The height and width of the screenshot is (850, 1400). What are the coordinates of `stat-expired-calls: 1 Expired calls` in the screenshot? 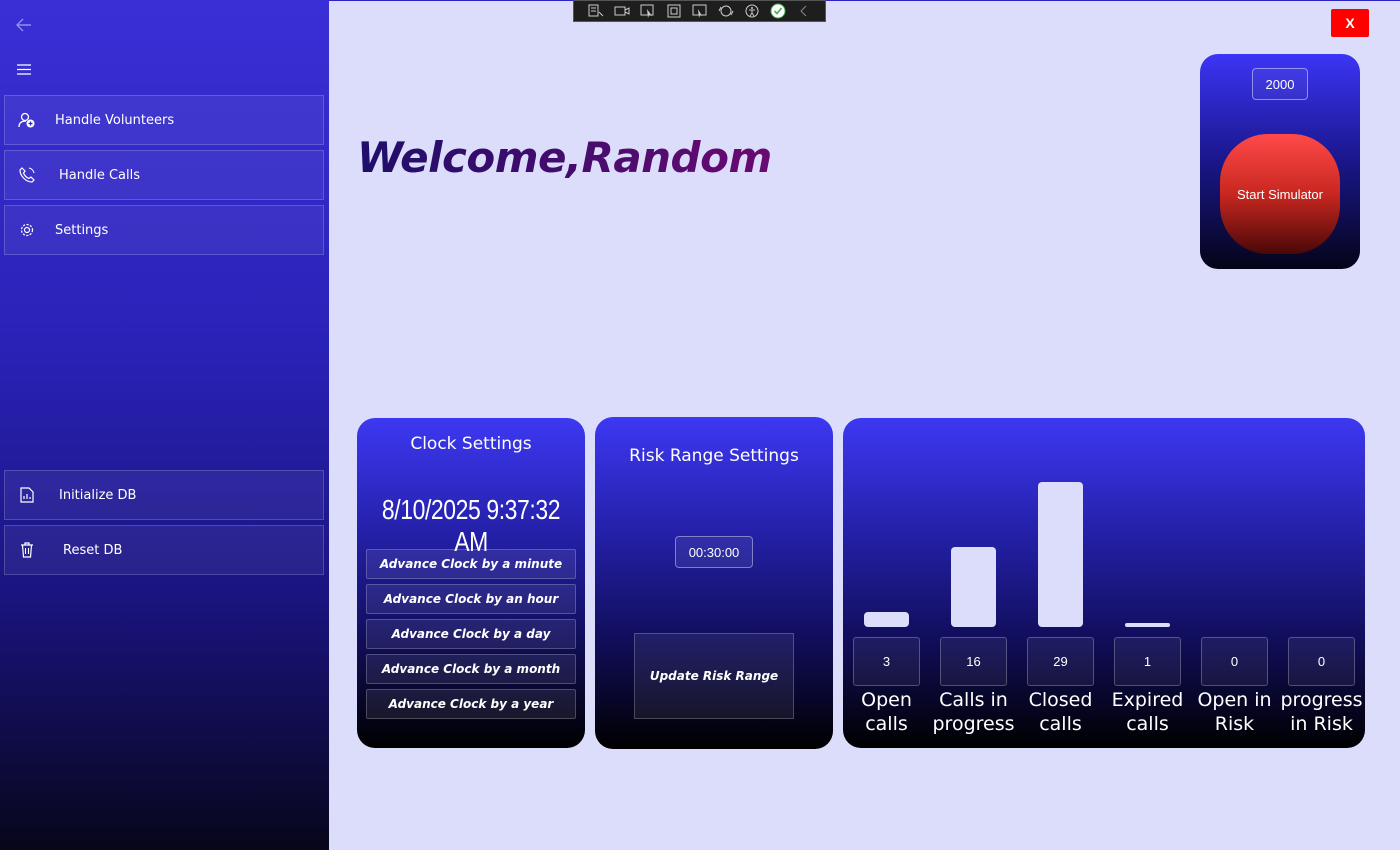 It's located at (1147, 583).